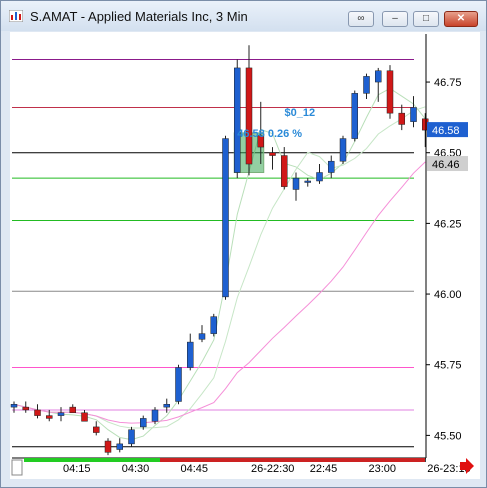  What do you see at coordinates (17, 467) in the screenshot?
I see `status-box` at bounding box center [17, 467].